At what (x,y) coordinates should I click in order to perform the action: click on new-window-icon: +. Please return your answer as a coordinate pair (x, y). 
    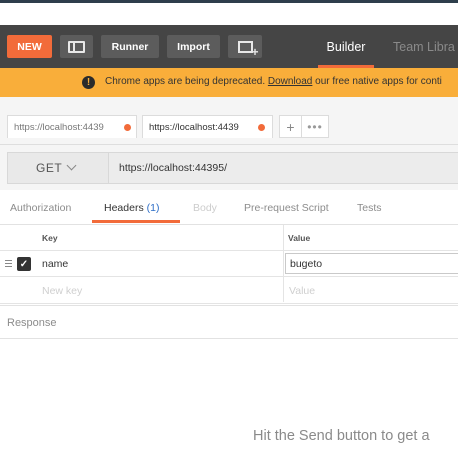
    Looking at the image, I should click on (248, 49).